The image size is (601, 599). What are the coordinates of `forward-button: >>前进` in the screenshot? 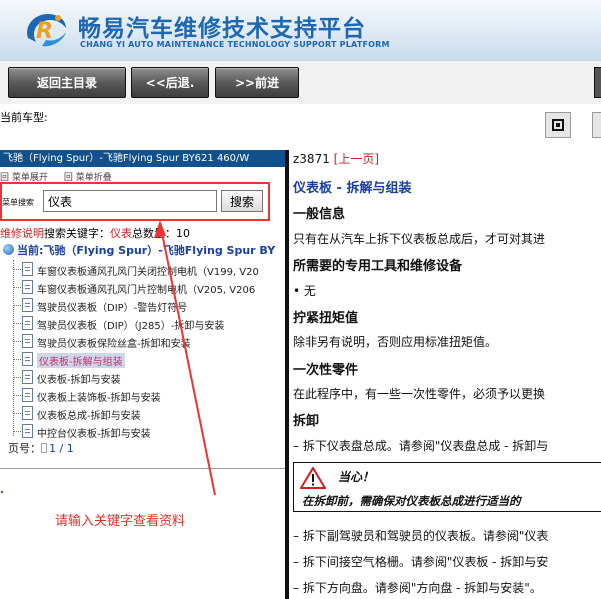 It's located at (257, 82).